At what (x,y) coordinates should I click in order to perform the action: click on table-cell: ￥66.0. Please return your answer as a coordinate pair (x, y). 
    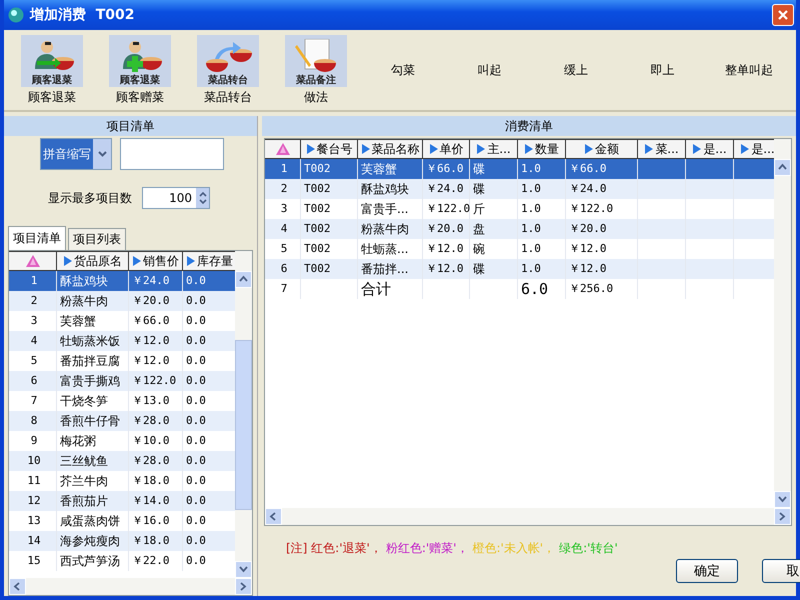
    Looking at the image, I should click on (445, 168).